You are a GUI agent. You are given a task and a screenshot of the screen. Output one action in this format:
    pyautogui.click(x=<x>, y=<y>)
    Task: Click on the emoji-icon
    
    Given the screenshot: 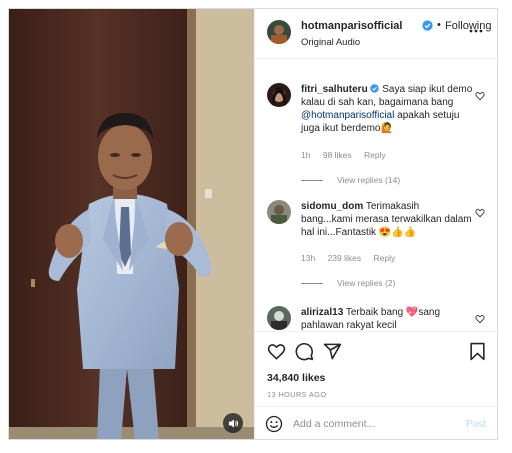 What is the action you would take?
    pyautogui.click(x=274, y=424)
    